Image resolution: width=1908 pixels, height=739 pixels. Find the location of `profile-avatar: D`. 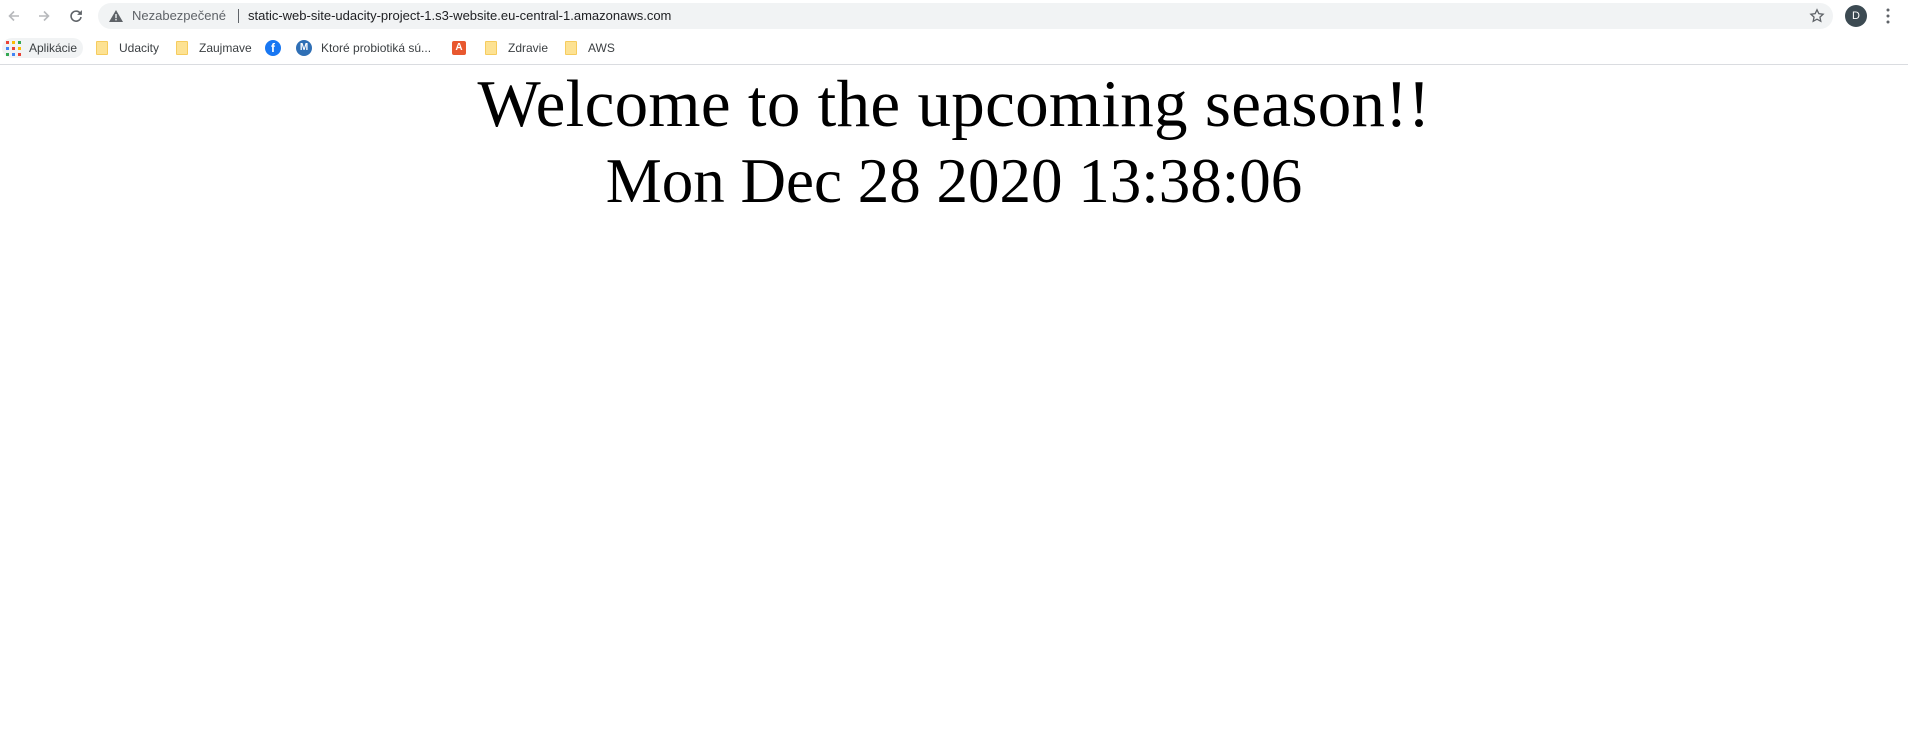

profile-avatar: D is located at coordinates (1856, 16).